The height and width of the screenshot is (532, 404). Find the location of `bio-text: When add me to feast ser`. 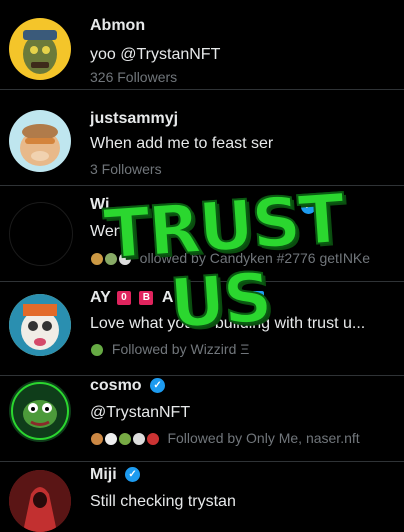

bio-text: When add me to feast ser is located at coordinates (182, 143).